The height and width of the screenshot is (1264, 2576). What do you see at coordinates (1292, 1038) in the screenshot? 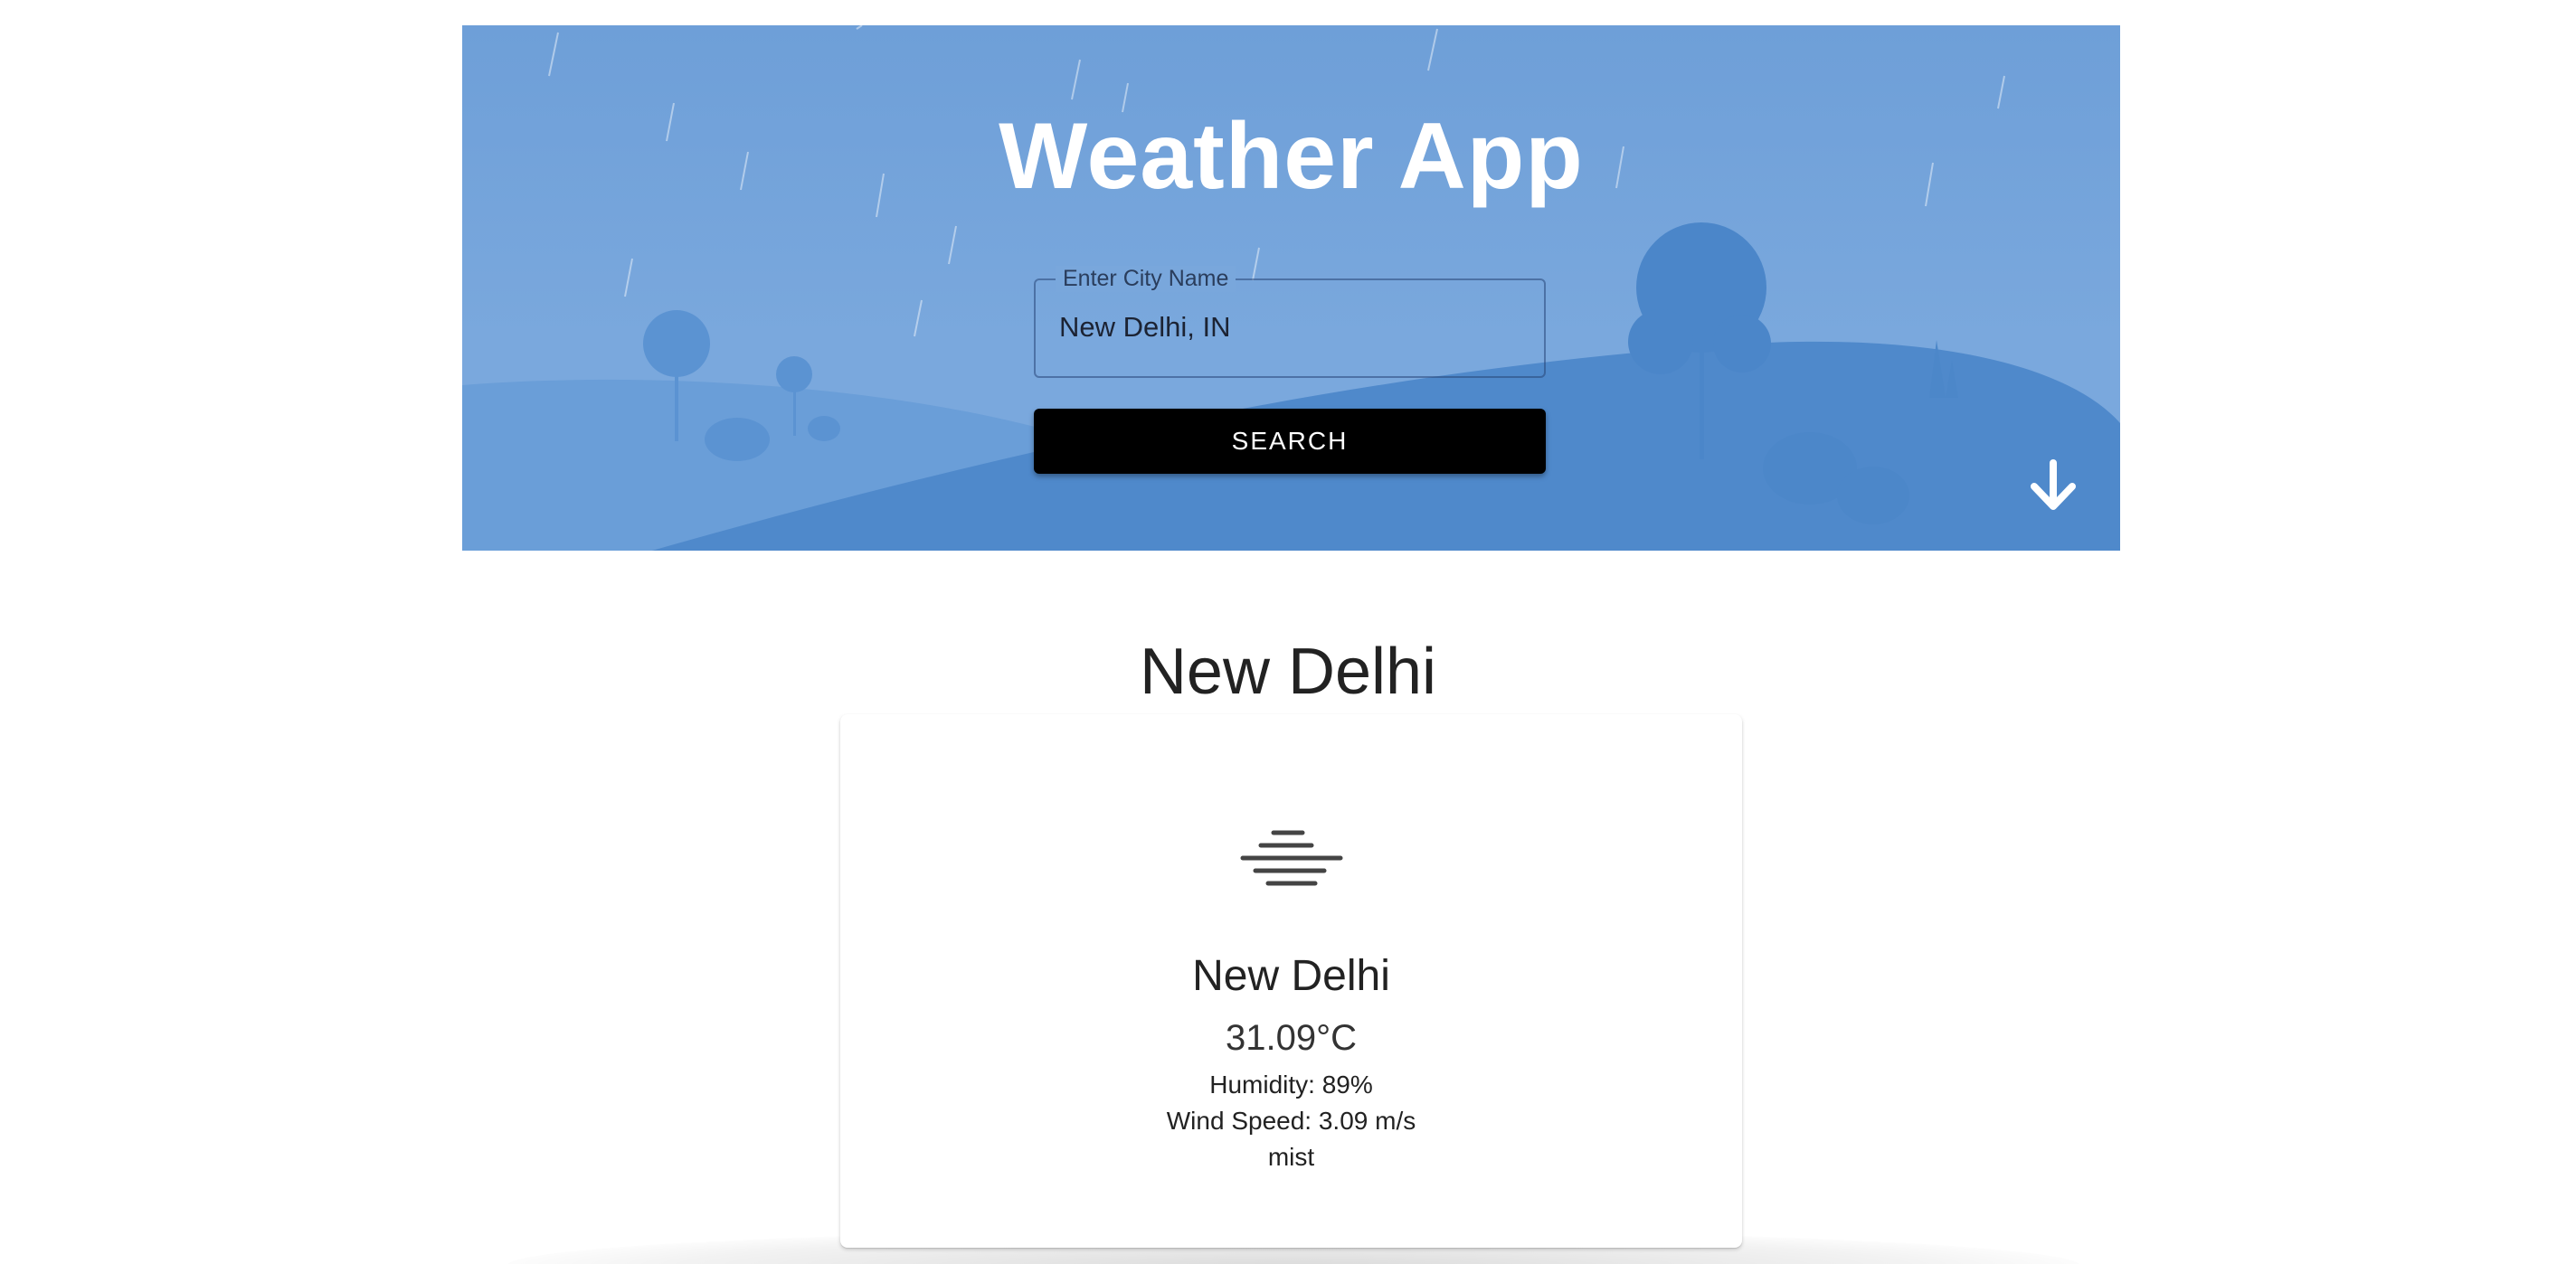
I see `temperature-value: 31.09°C` at bounding box center [1292, 1038].